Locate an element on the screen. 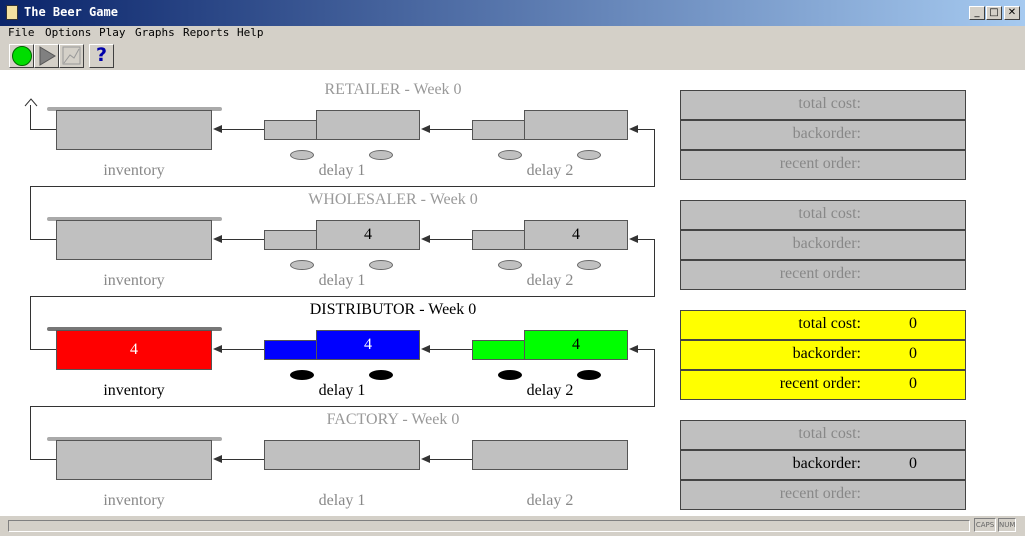 The image size is (1025, 536). distributor-total-cost: total cost: 0 is located at coordinates (823, 325).